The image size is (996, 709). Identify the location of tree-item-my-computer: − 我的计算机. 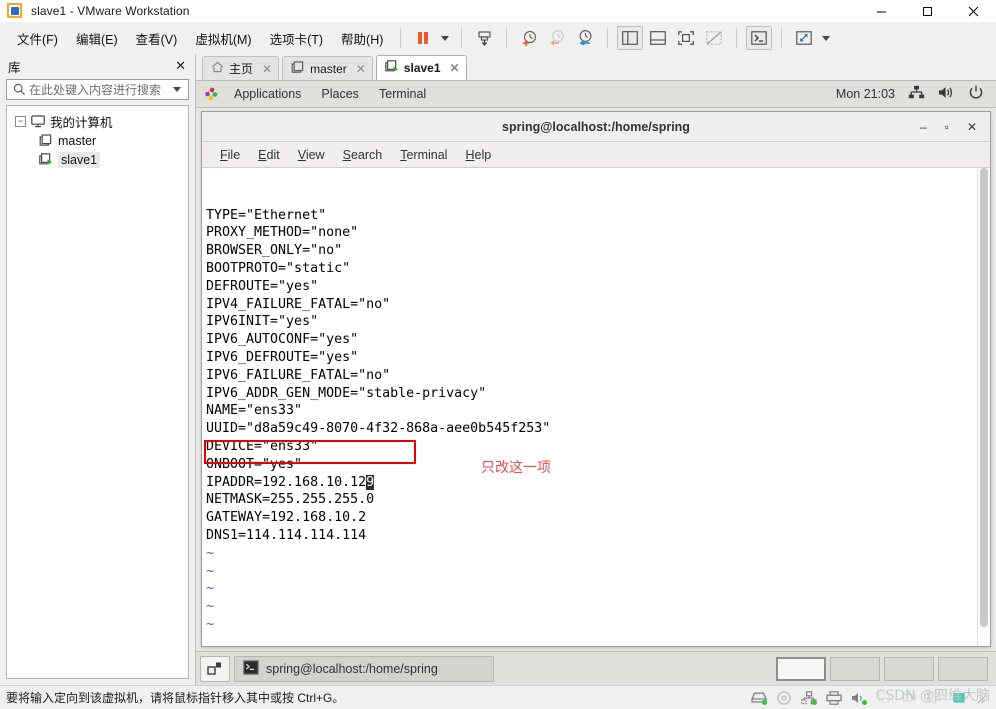
(97, 121).